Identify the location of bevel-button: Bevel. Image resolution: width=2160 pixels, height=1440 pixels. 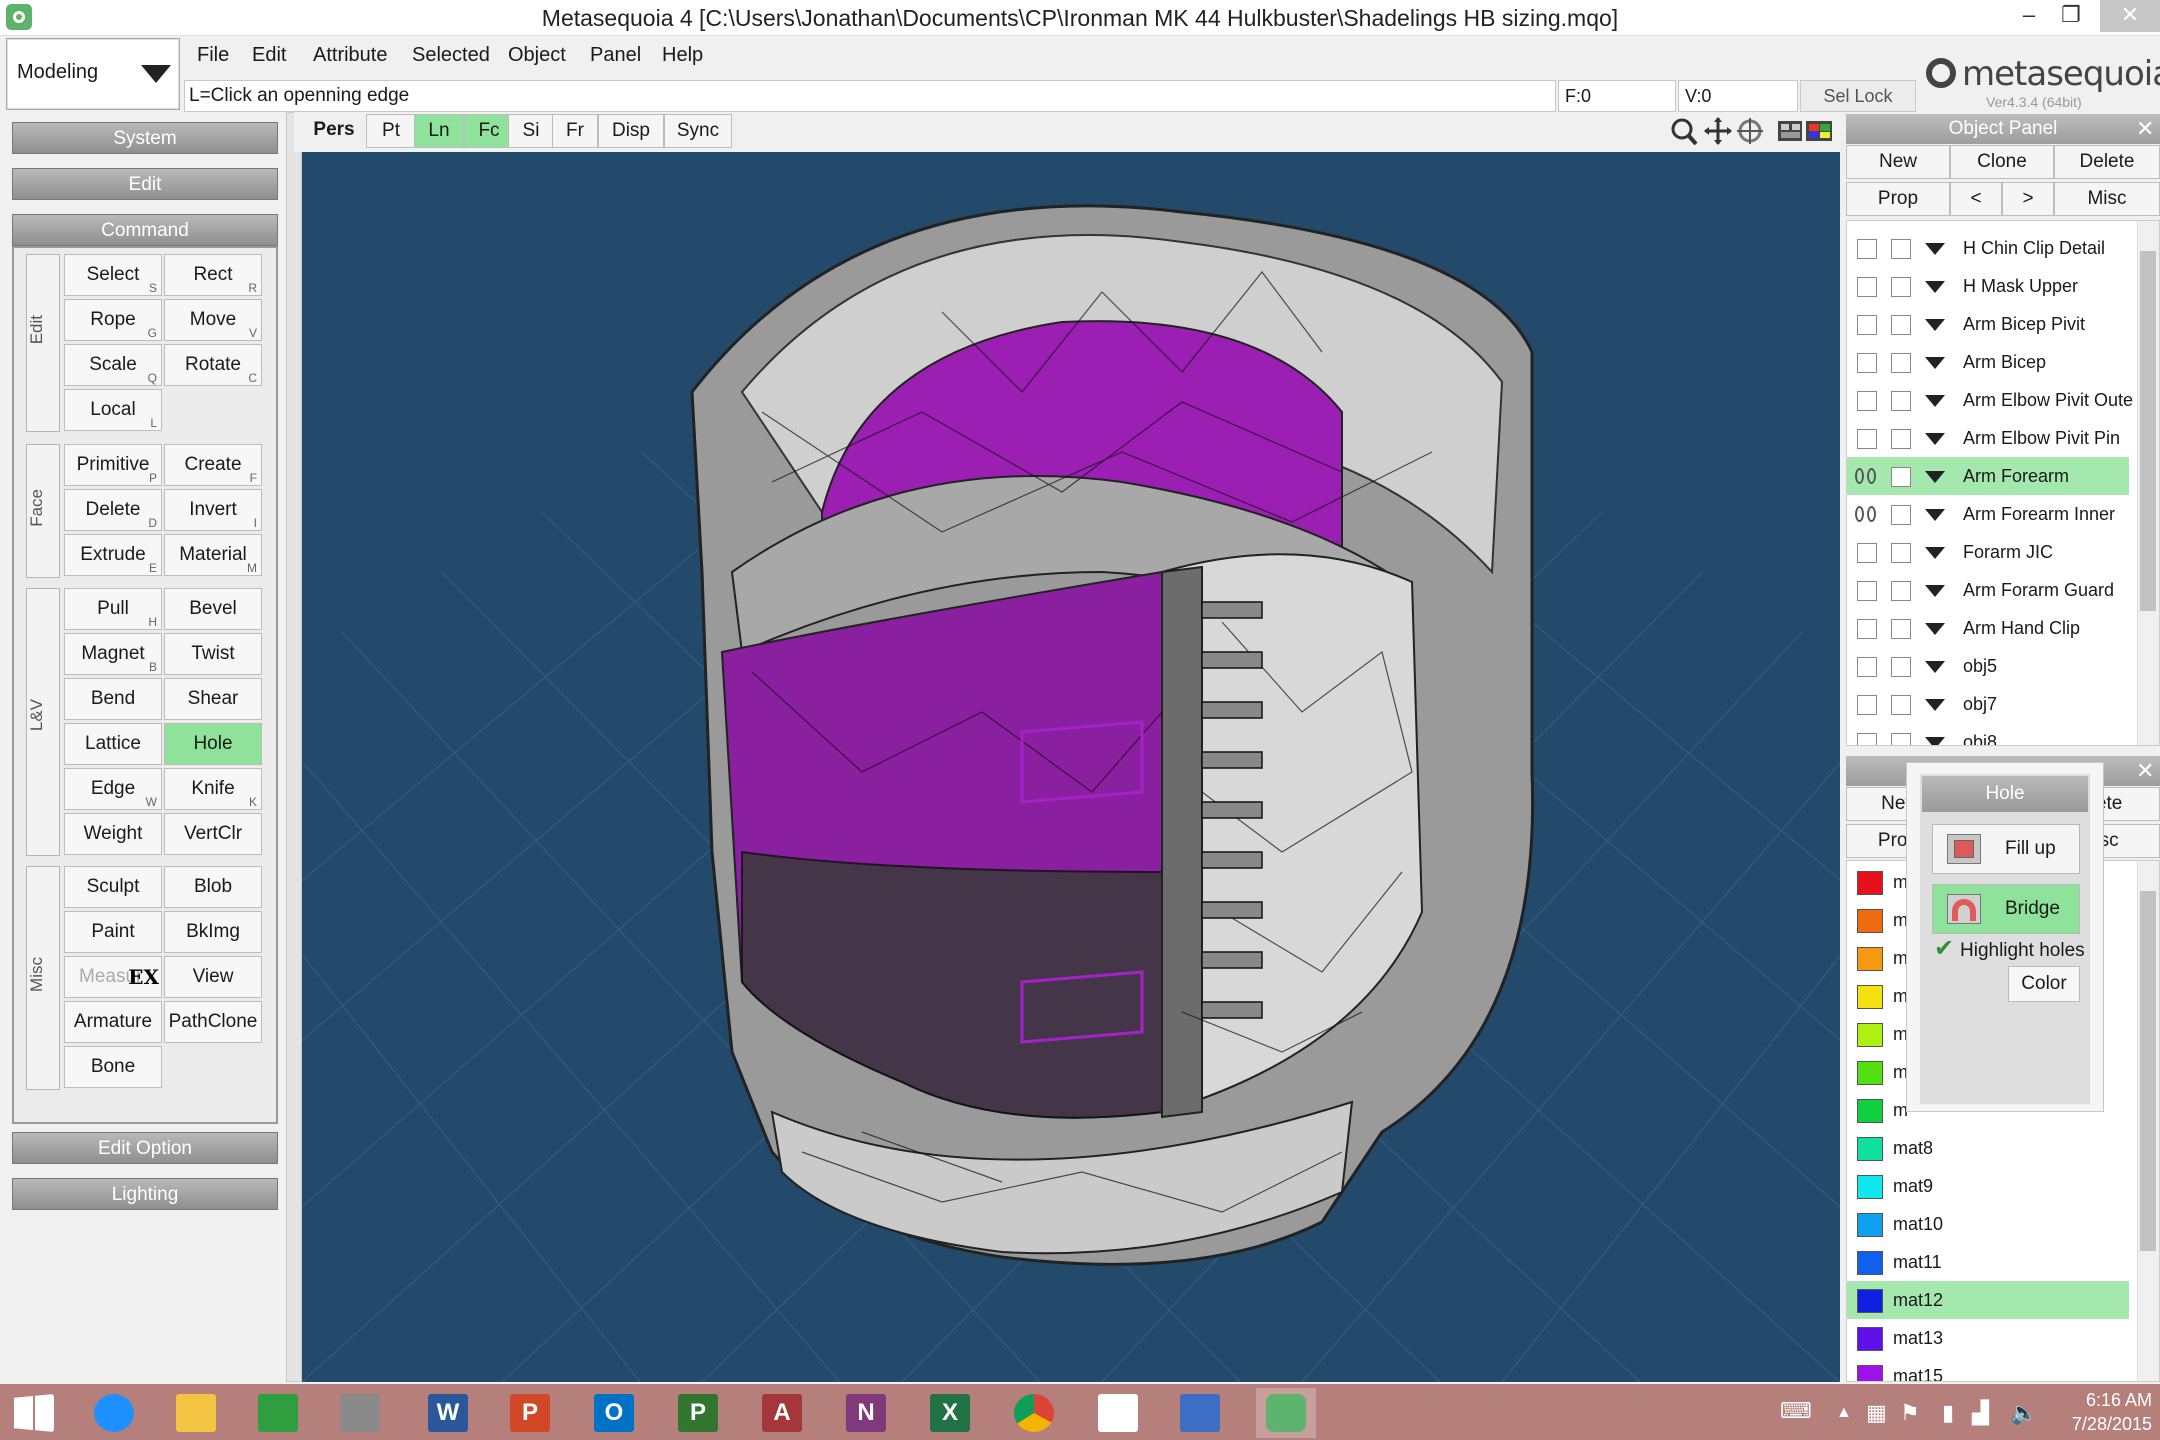
(213, 609).